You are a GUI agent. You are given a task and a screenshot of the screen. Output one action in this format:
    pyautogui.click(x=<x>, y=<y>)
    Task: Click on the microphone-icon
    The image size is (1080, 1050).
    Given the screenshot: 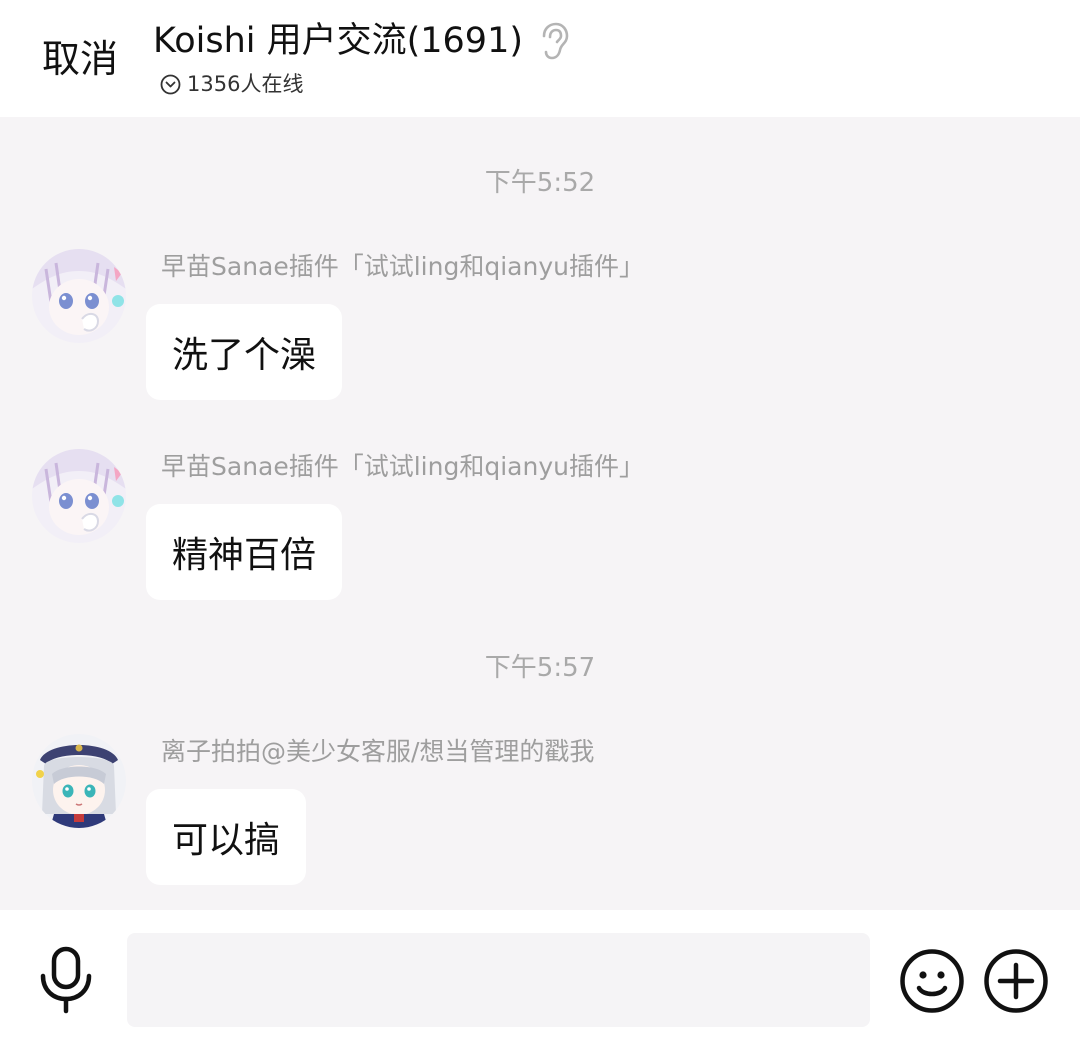 What is the action you would take?
    pyautogui.click(x=66, y=980)
    